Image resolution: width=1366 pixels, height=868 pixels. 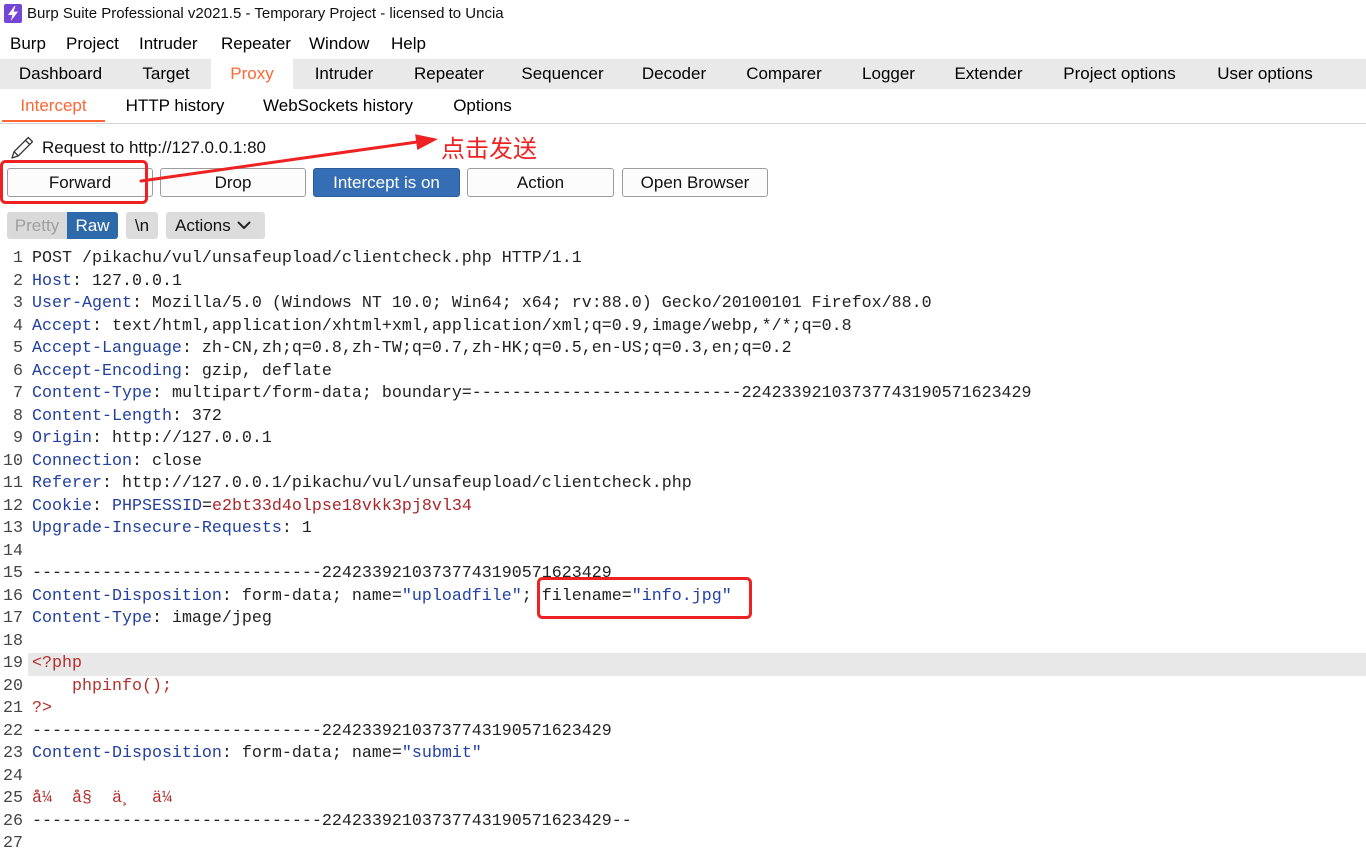 What do you see at coordinates (683, 529) in the screenshot?
I see `editor-line: 13 Upgrade-Insecure-Requests: 1` at bounding box center [683, 529].